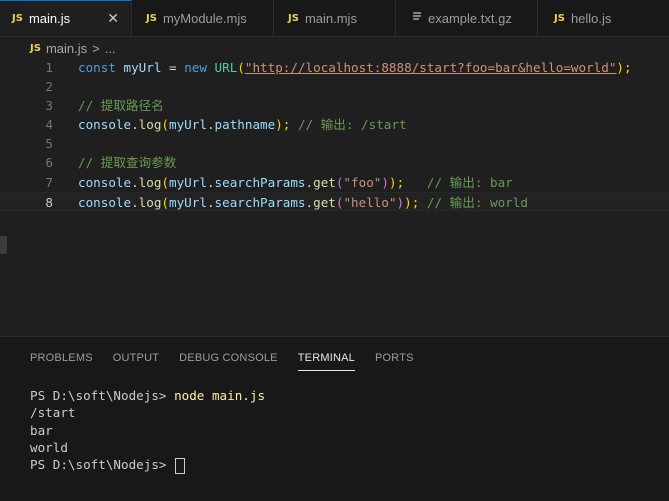 This screenshot has width=669, height=501. I want to click on tab-debug-console: DEBUG CONSOLE, so click(228, 357).